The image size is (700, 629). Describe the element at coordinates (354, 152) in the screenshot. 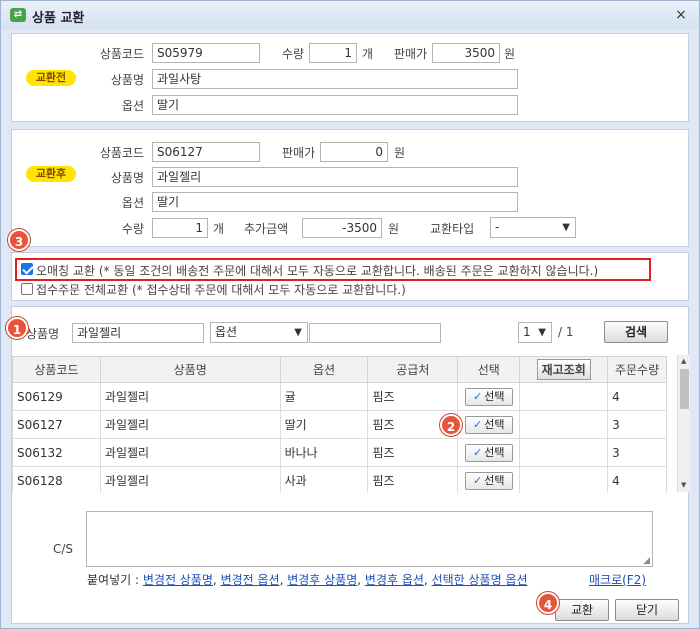

I see `after-price-field: 0` at that location.